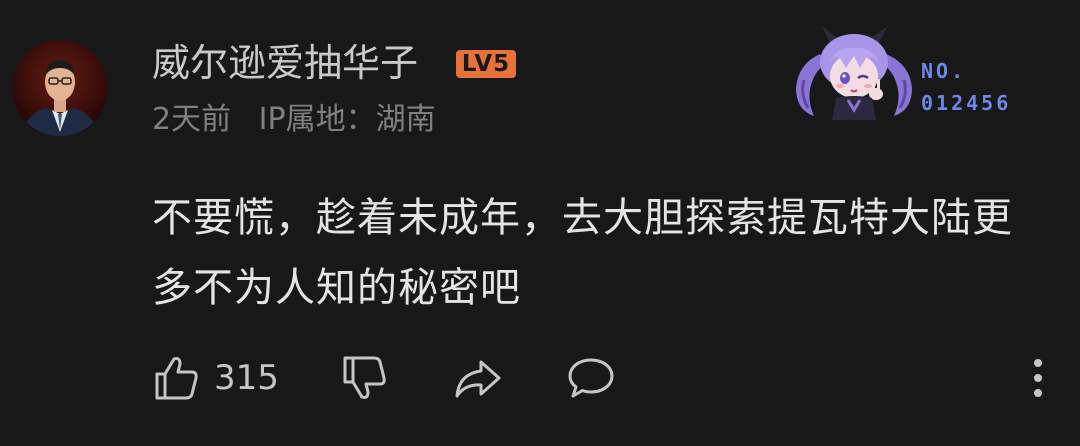 This screenshot has height=446, width=1080. I want to click on comment-icon, so click(591, 378).